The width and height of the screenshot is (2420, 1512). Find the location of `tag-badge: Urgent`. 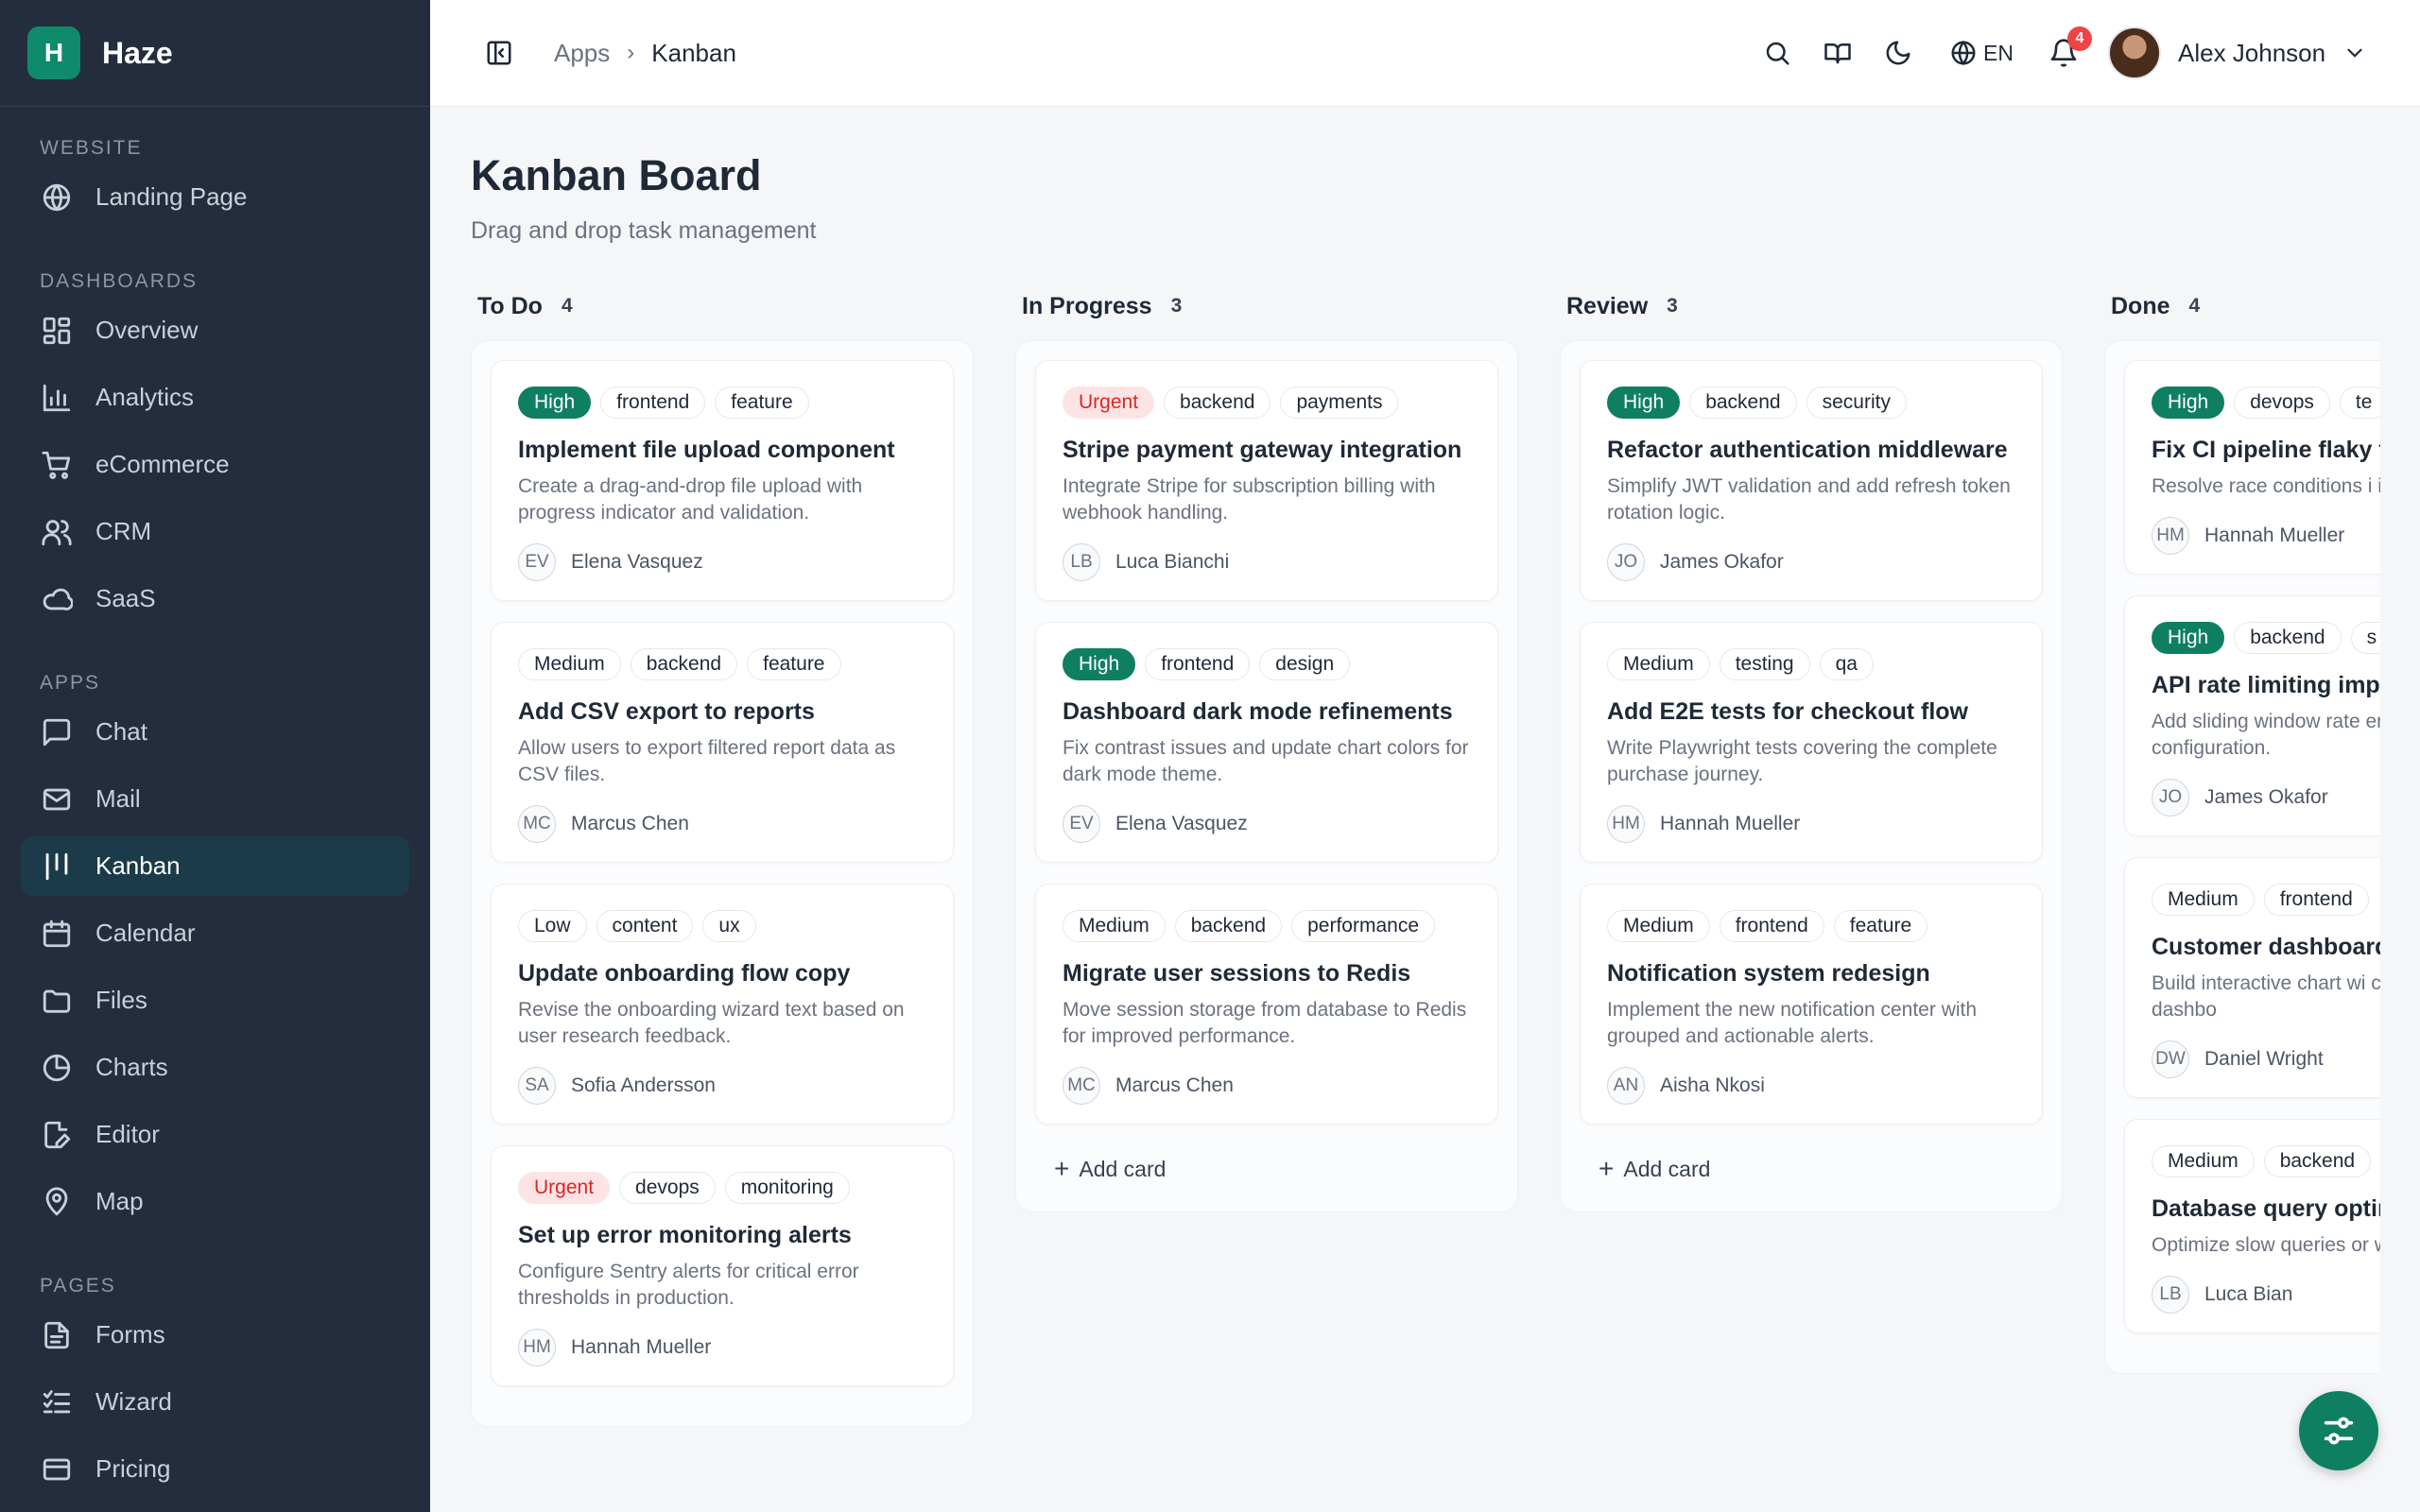

tag-badge: Urgent is located at coordinates (1109, 403).